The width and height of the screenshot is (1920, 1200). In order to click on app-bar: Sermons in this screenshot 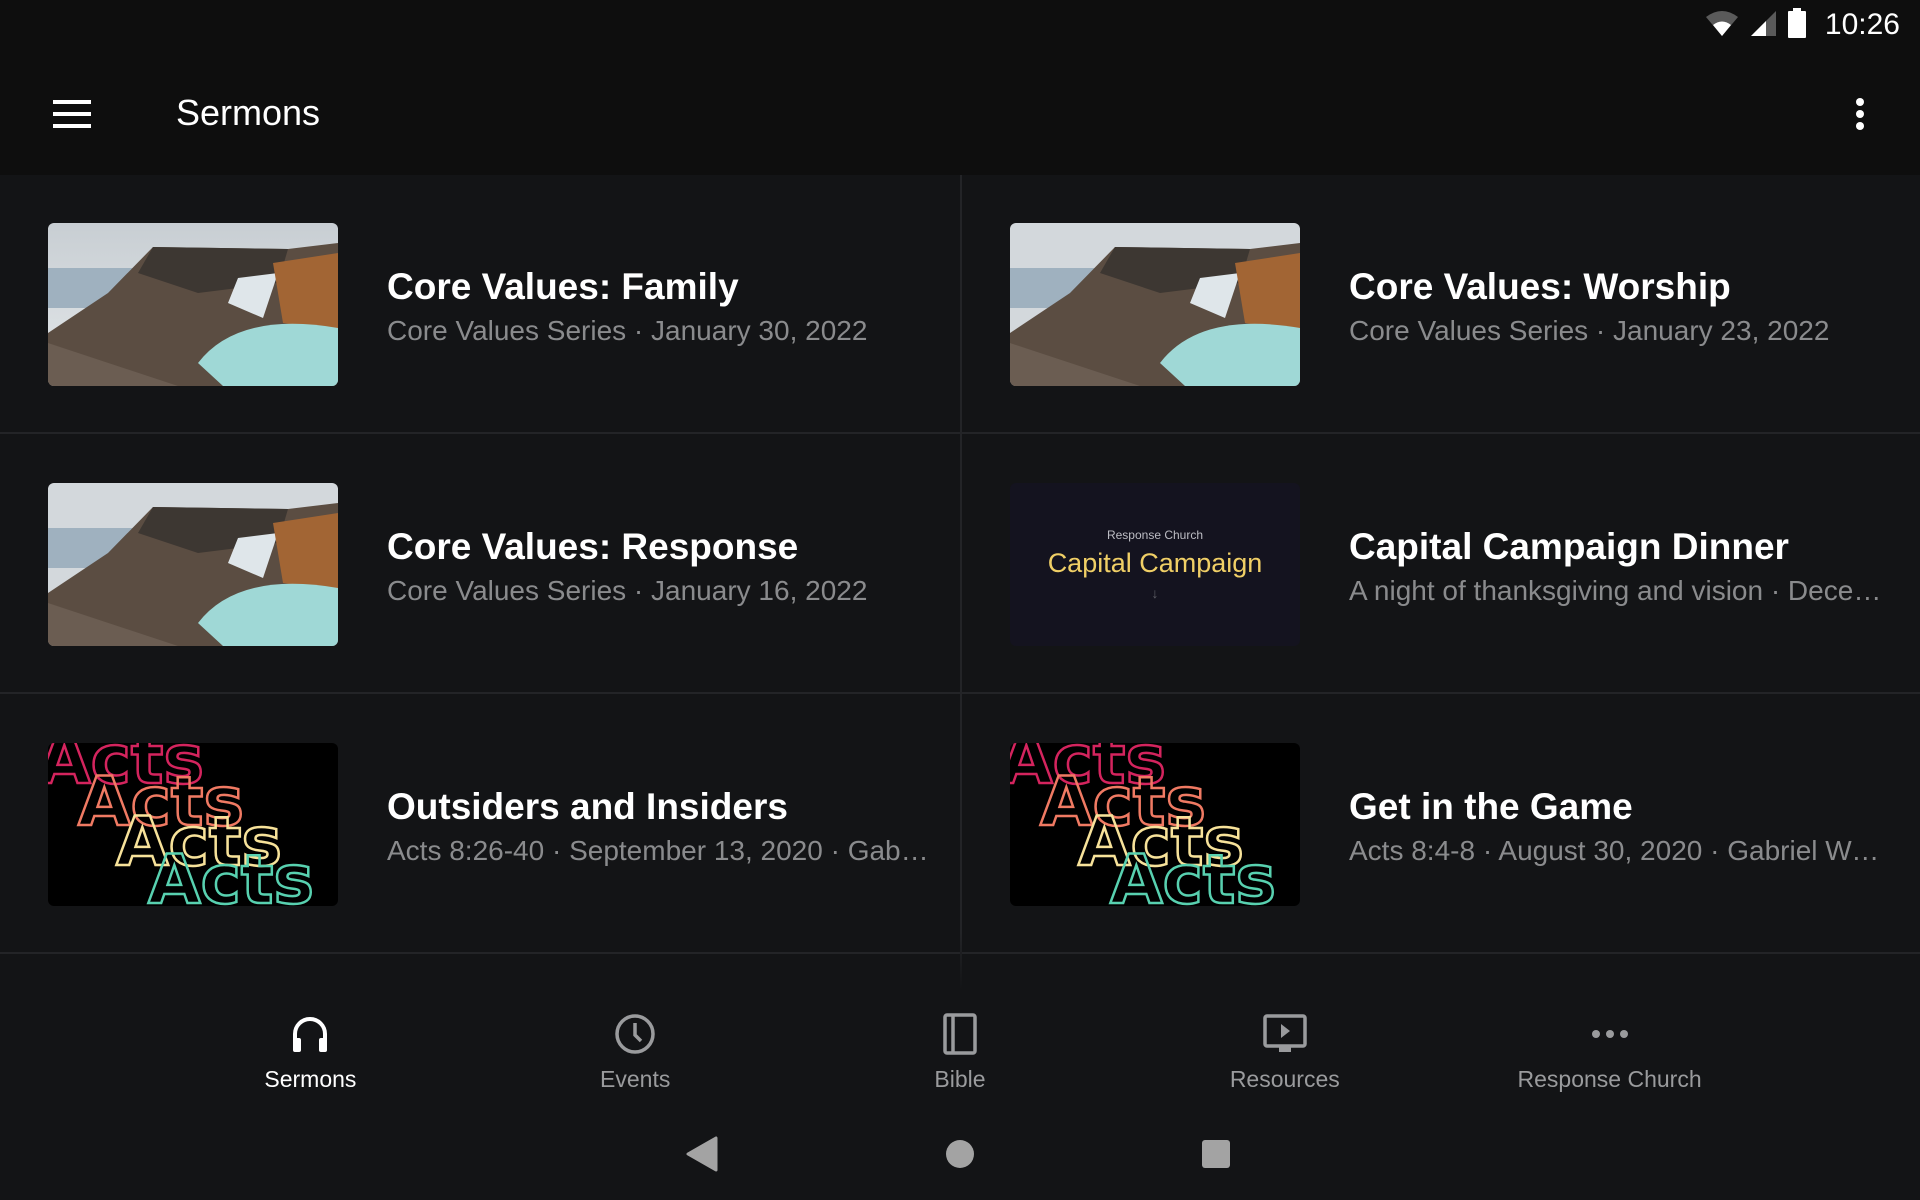, I will do `click(960, 117)`.